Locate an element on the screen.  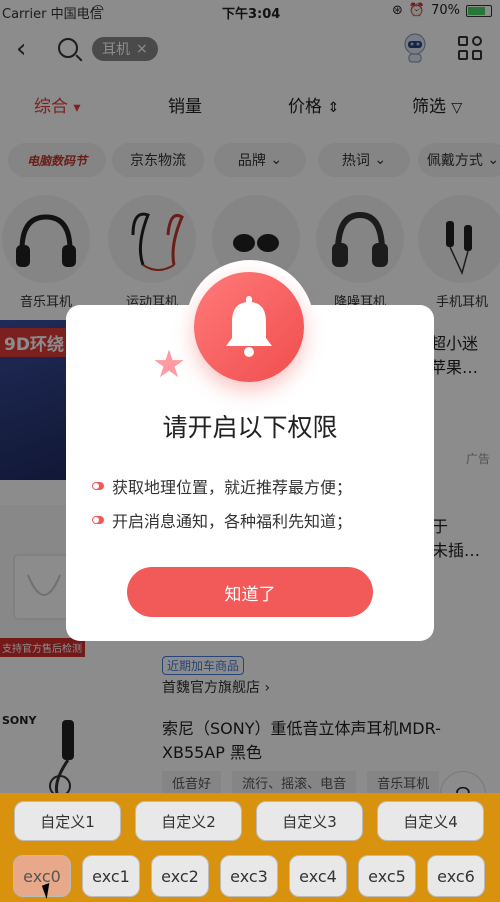
got-it-button: 知道了 is located at coordinates (250, 592).